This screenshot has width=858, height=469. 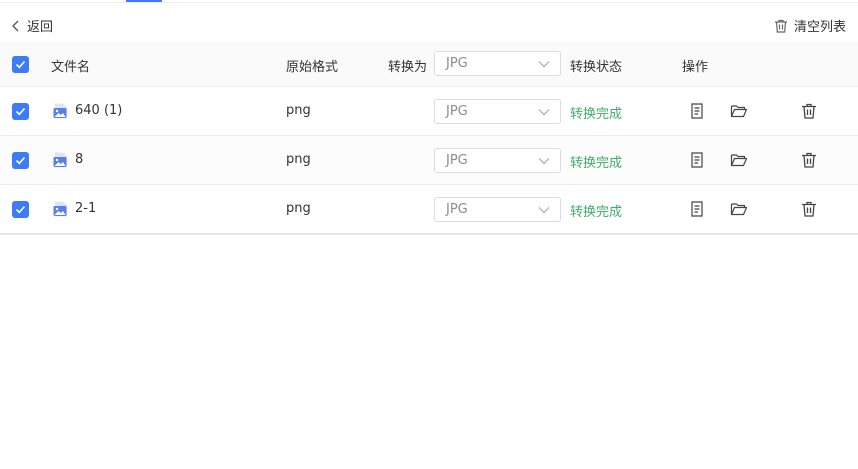 What do you see at coordinates (429, 234) in the screenshot?
I see `table-bottom-border` at bounding box center [429, 234].